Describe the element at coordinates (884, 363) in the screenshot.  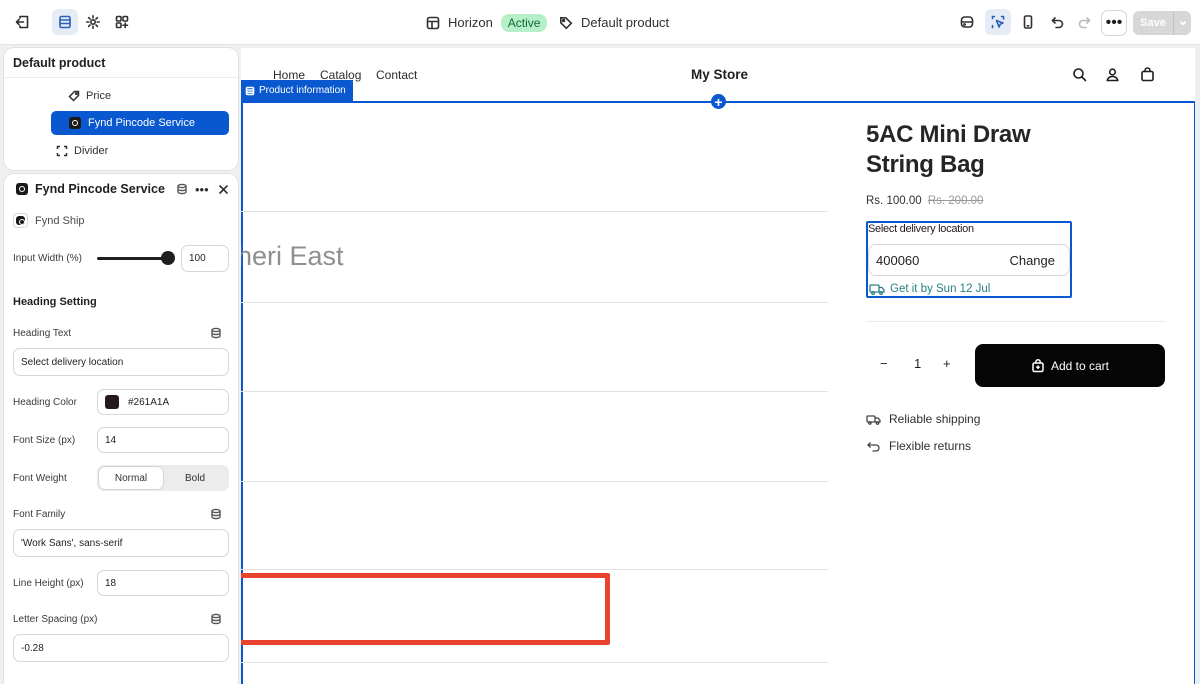
I see `quantity-decrease-button: −` at that location.